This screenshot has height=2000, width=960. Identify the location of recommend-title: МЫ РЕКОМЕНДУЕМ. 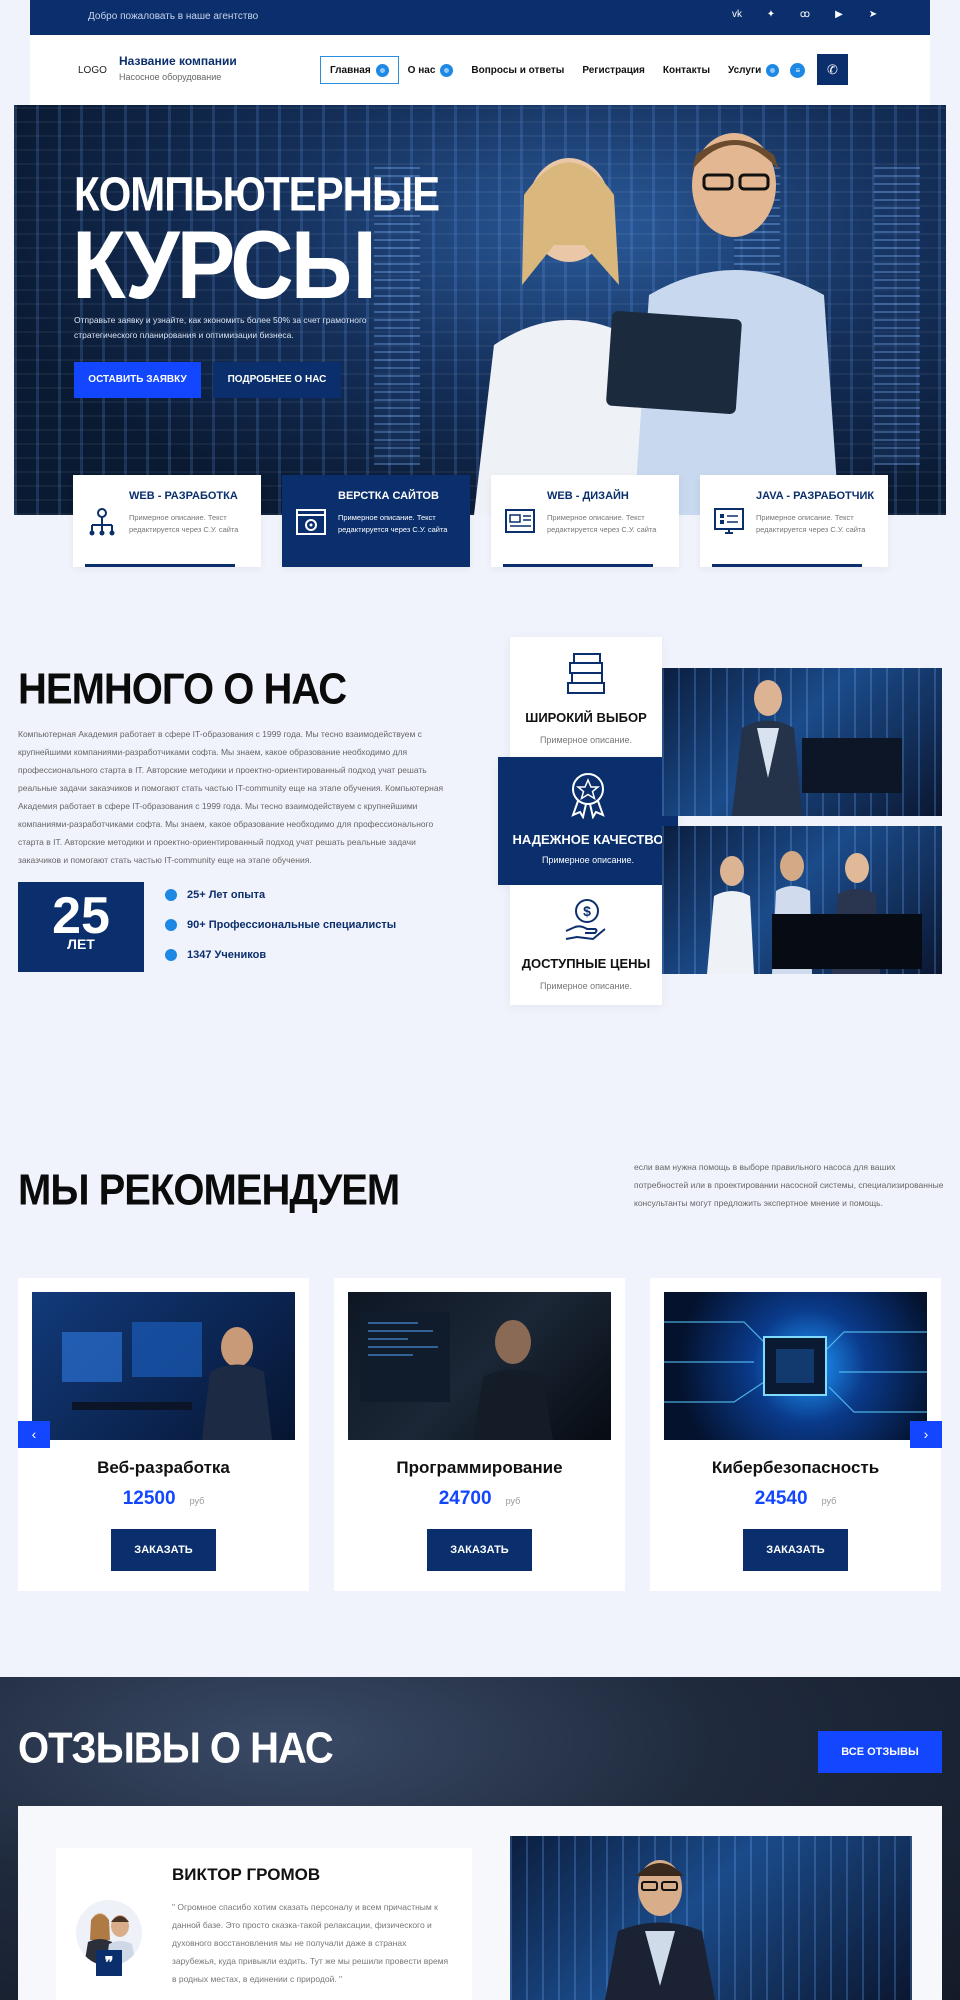
(209, 1190).